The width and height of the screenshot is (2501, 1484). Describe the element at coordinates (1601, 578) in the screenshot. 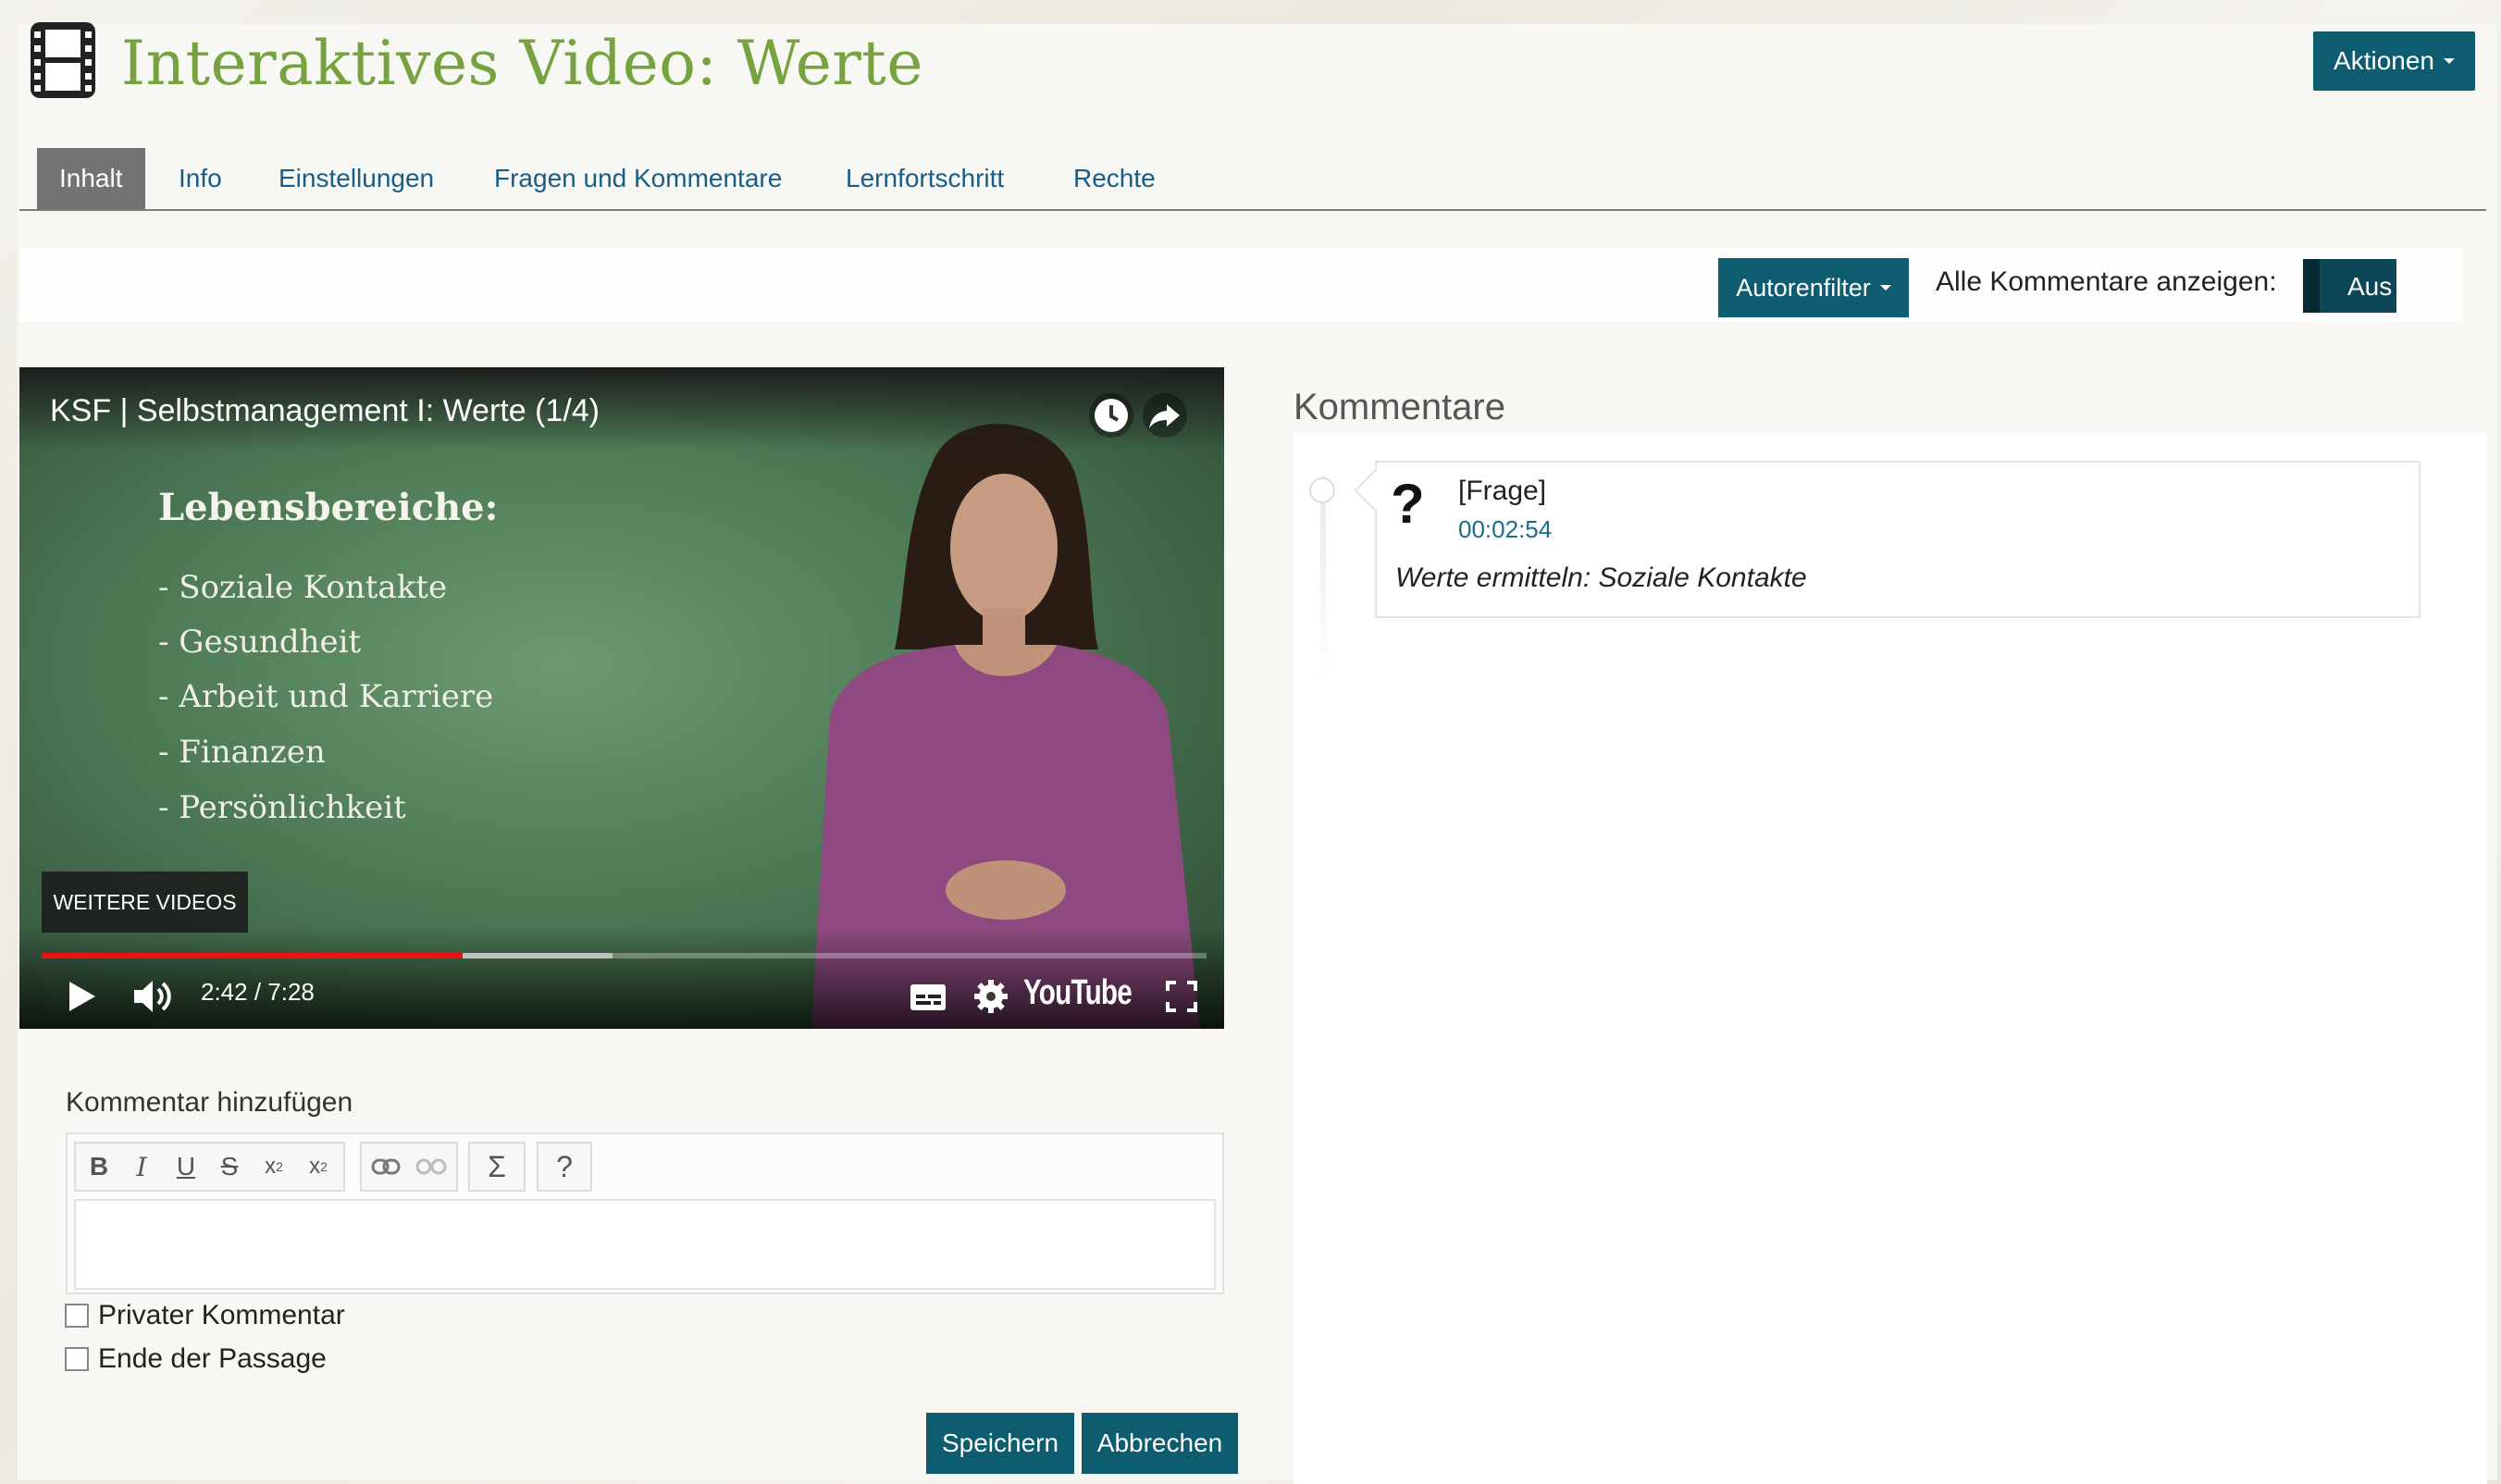

I see `comment-text: Werte ermitteln: Soziale Kontakte` at that location.